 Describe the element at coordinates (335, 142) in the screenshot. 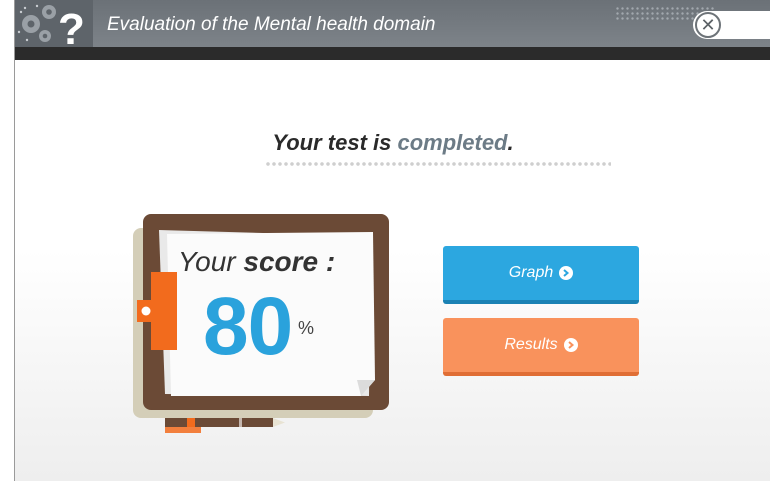

I see `completion-prefix: Your test is` at that location.